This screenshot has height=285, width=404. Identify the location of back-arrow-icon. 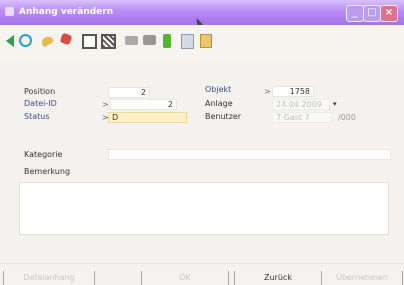
(10, 41).